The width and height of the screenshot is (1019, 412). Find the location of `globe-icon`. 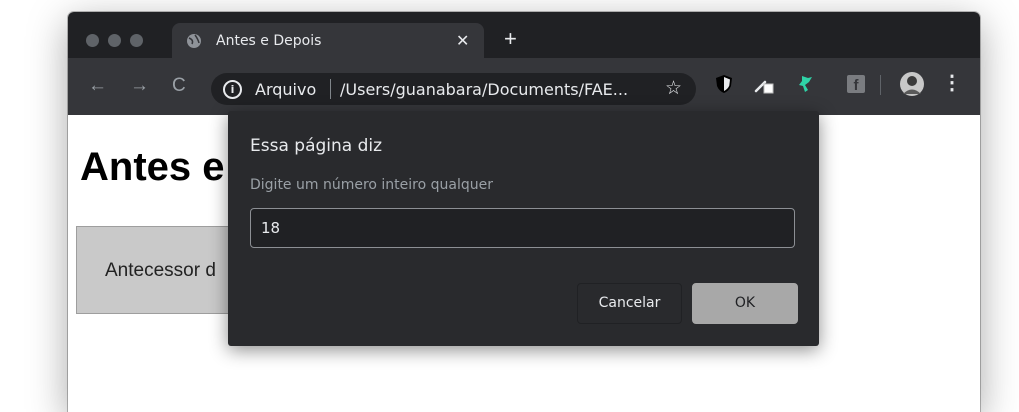

globe-icon is located at coordinates (194, 41).